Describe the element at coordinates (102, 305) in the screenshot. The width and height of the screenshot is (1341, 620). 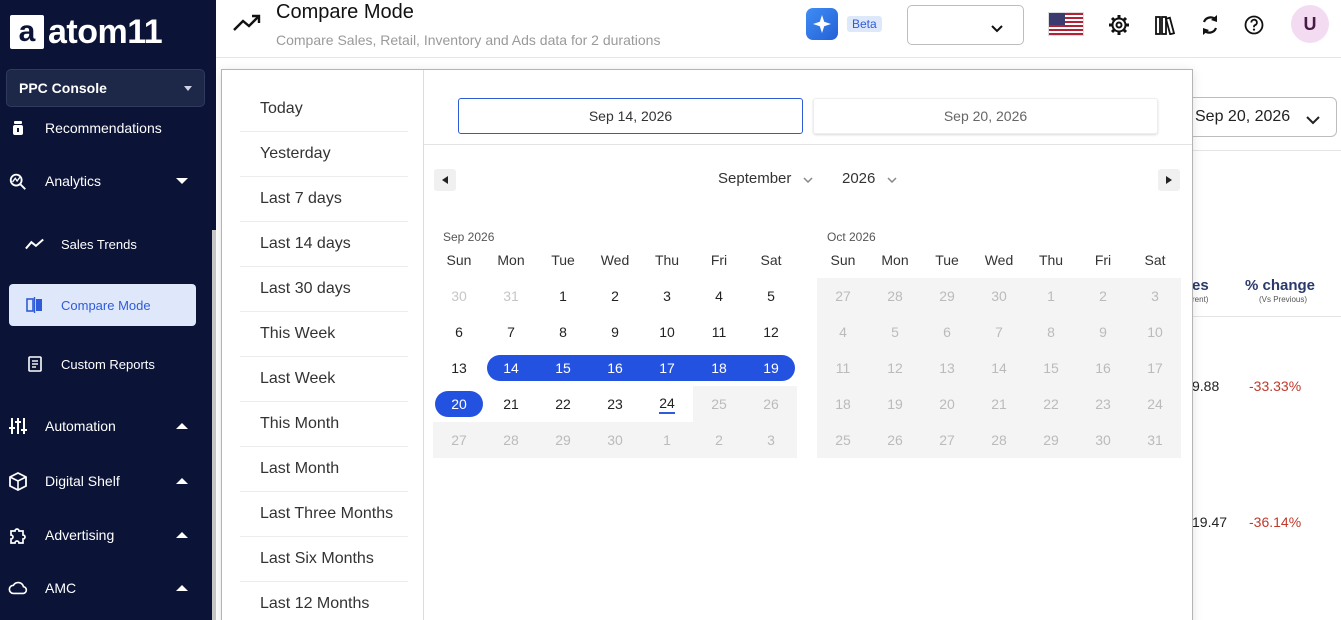
I see `sidebar-subitem-compare-mode: Compare Mode` at that location.